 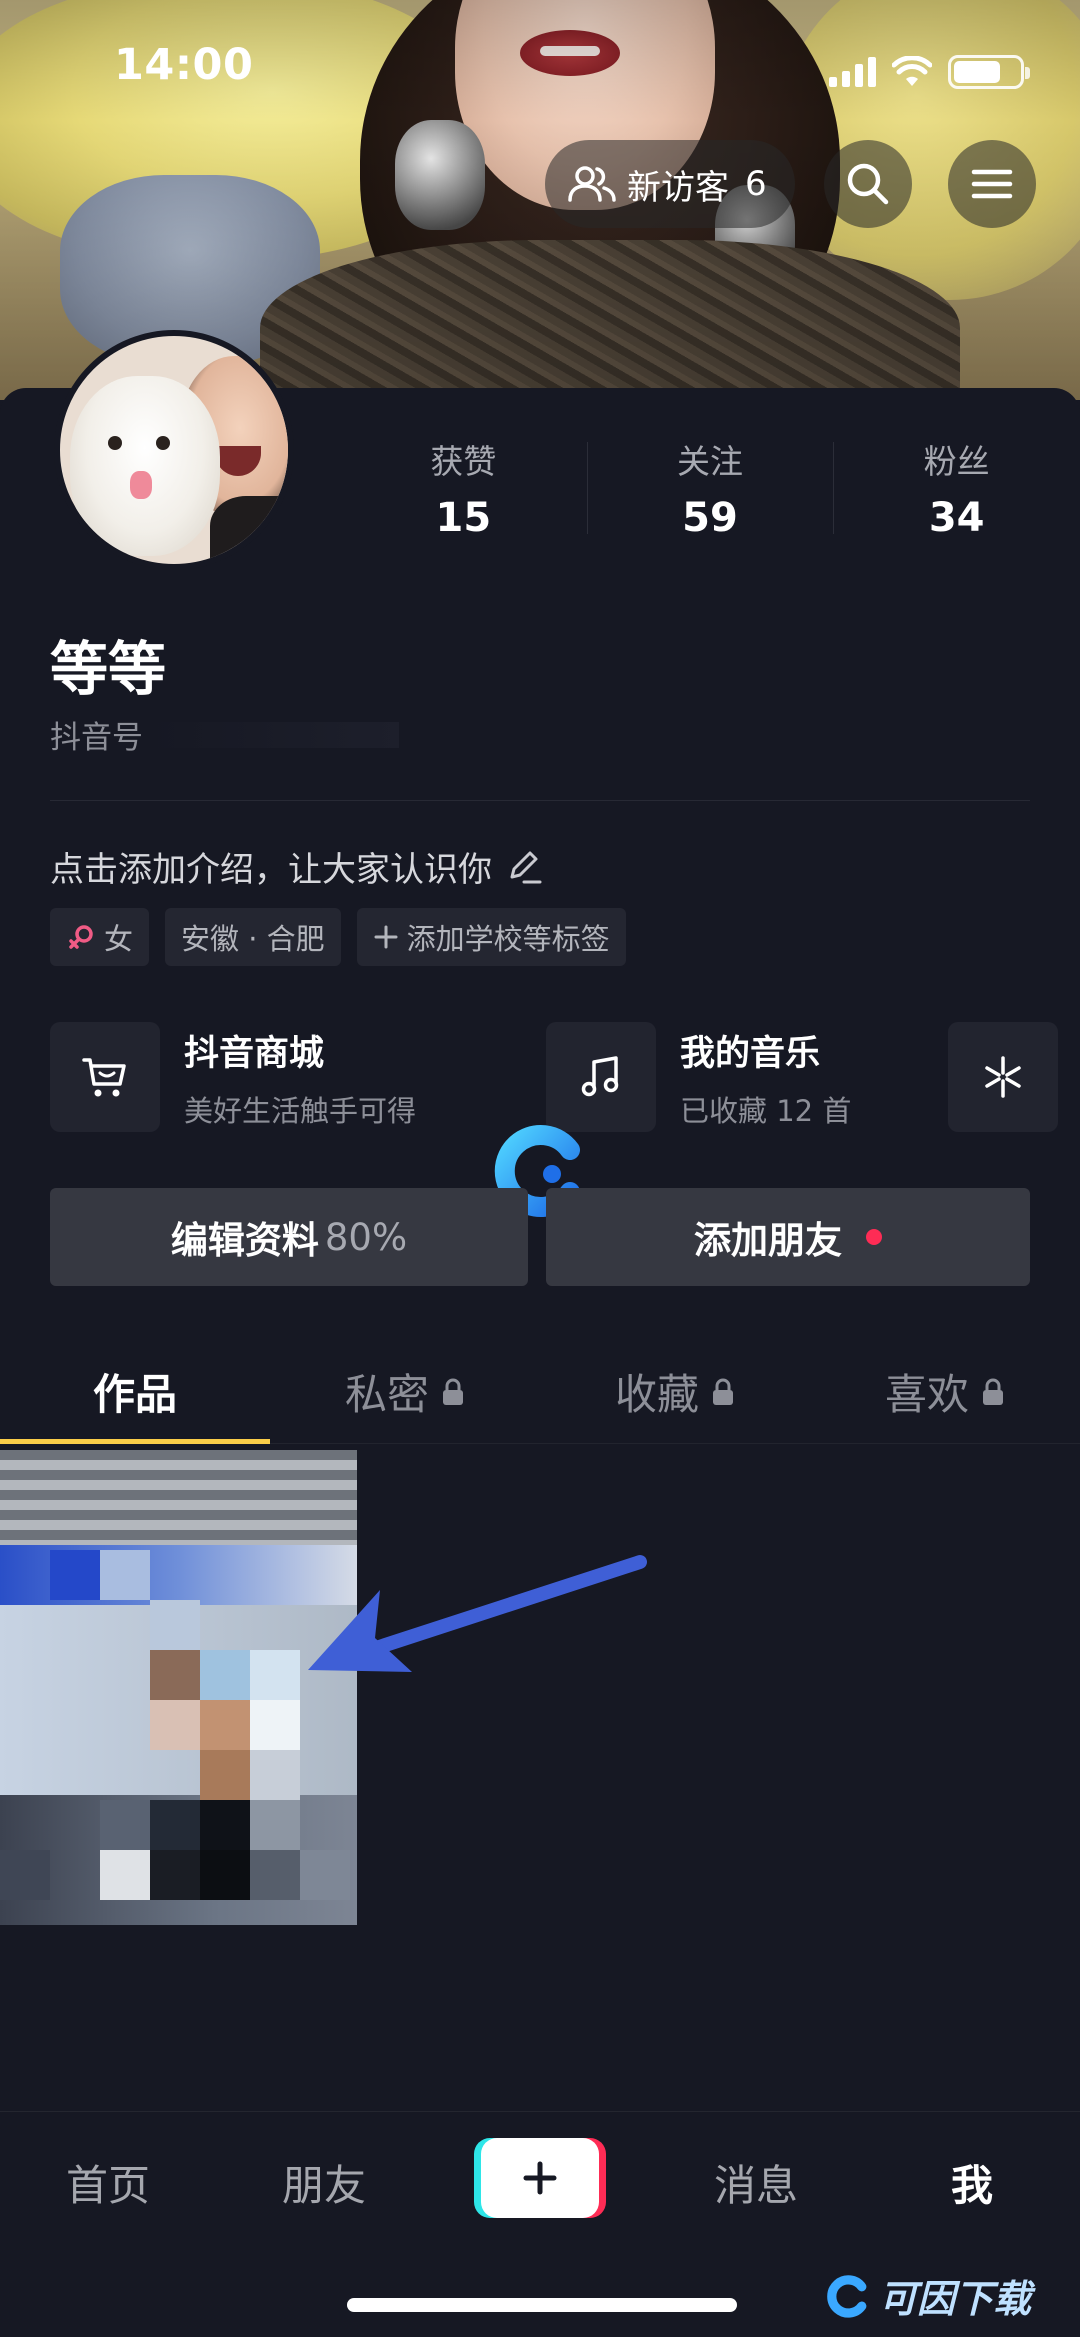 I want to click on music-note-icon, so click(x=600, y=1076).